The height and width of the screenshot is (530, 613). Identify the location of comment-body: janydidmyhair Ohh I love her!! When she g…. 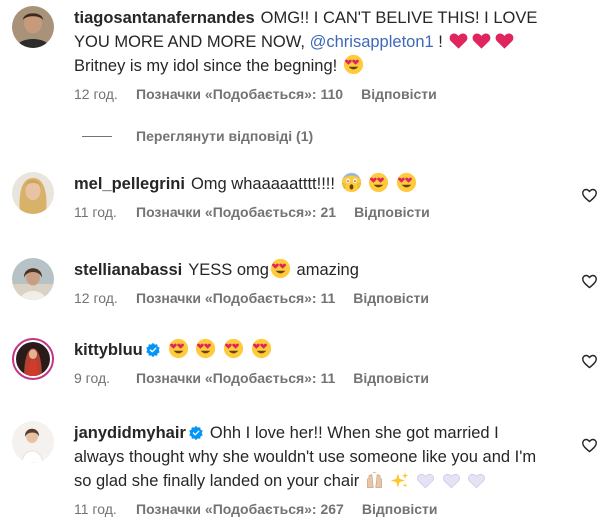
(309, 469).